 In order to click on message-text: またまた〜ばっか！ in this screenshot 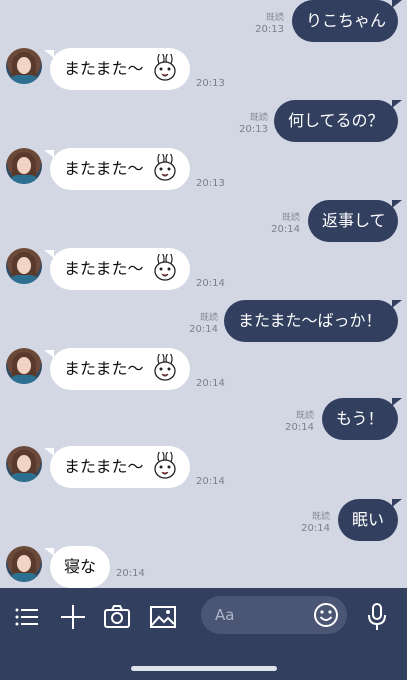, I will do `click(310, 320)`.